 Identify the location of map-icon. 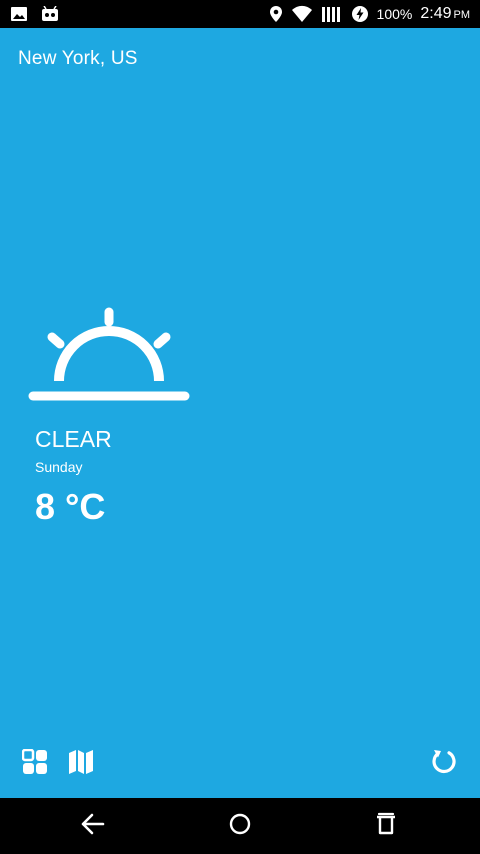
(81, 764).